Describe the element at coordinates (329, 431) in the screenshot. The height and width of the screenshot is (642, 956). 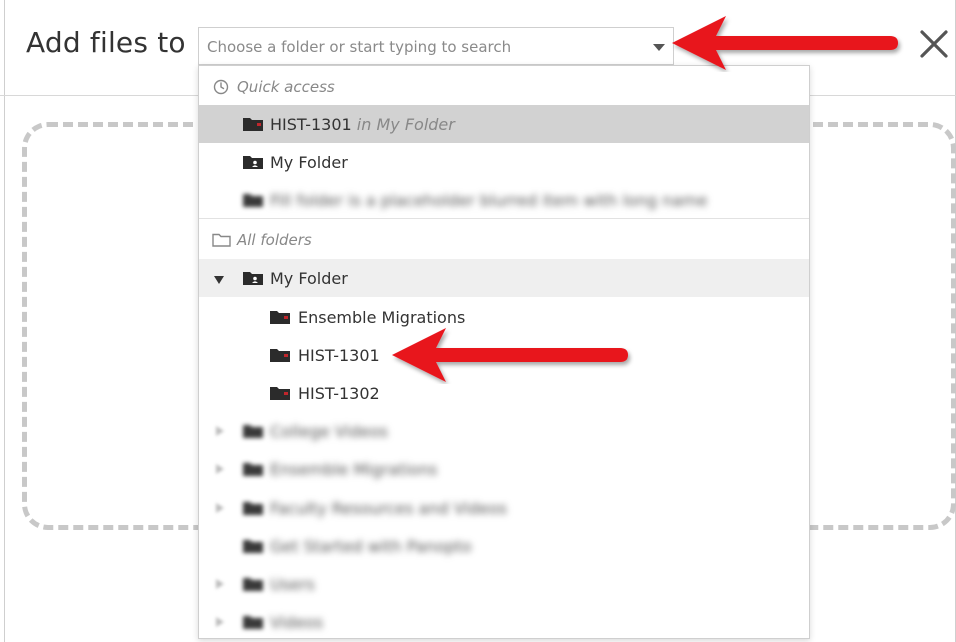
I see `folder-name: College Videos` at that location.